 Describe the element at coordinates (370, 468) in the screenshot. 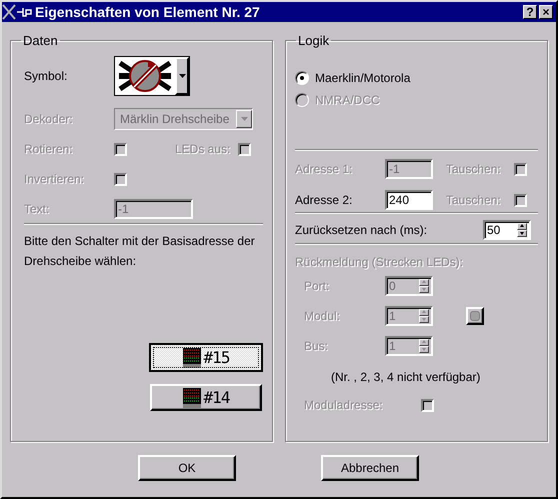

I see `dialog-button: Abbrechen` at that location.